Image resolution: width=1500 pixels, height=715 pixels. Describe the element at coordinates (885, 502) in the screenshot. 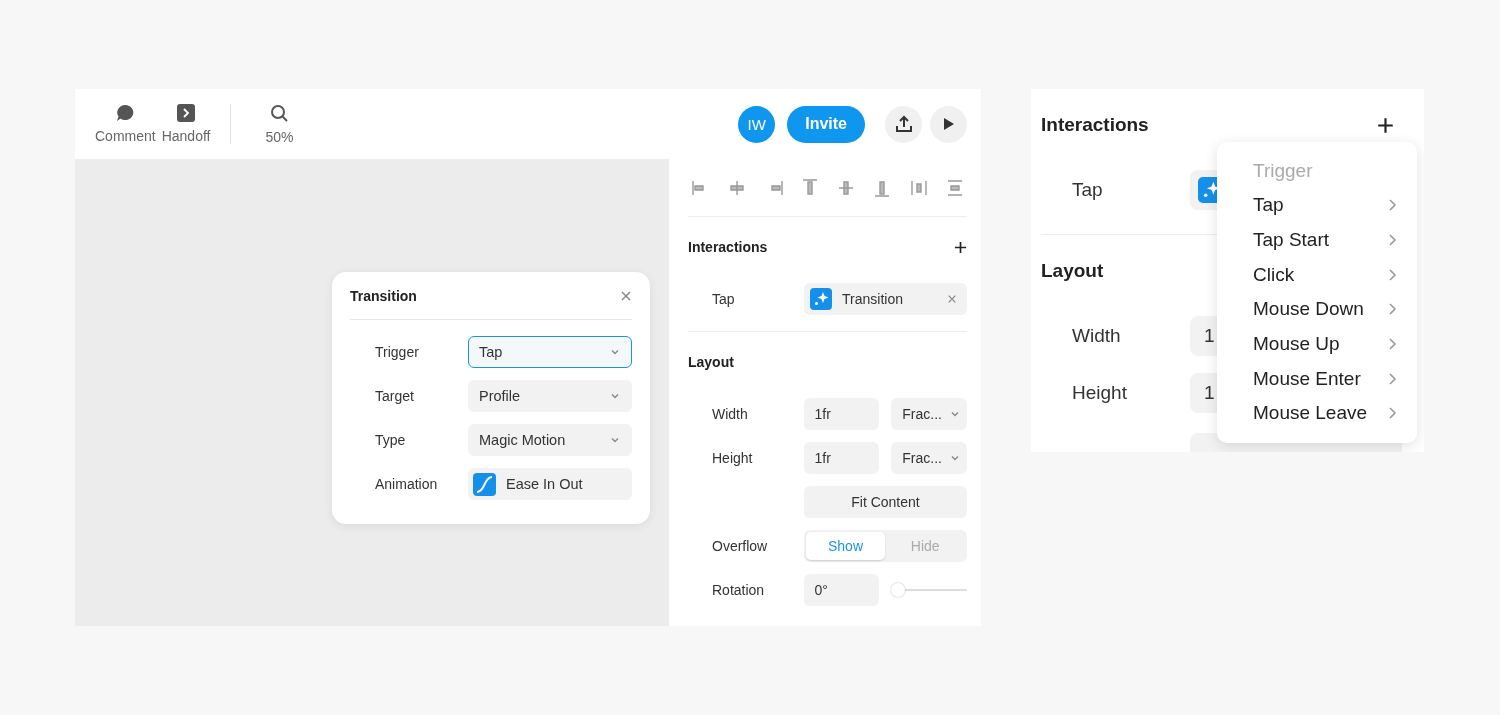

I see `fit-content-button: Fit Content` at that location.